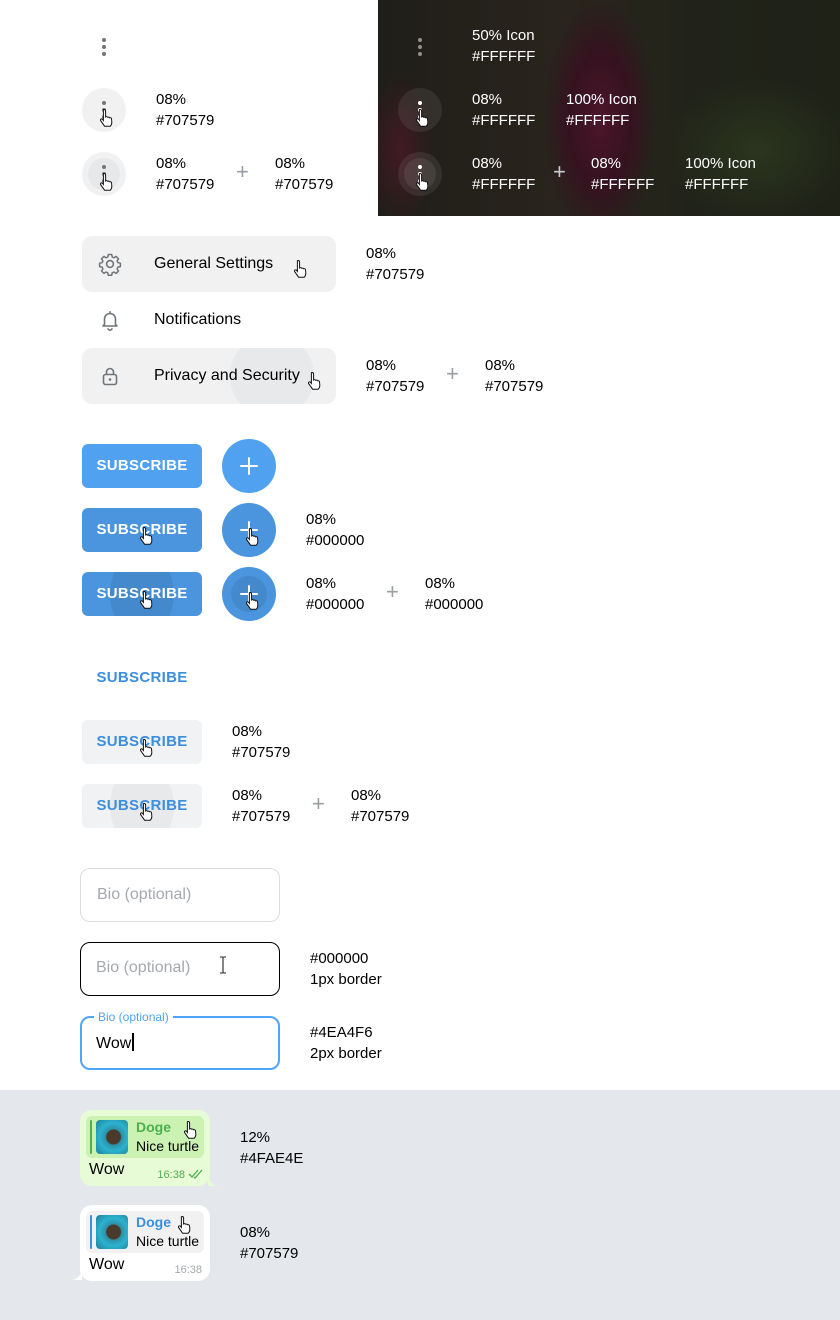 Image resolution: width=840 pixels, height=1320 pixels. I want to click on incoming-reply-note: 08% #707579, so click(269, 1243).